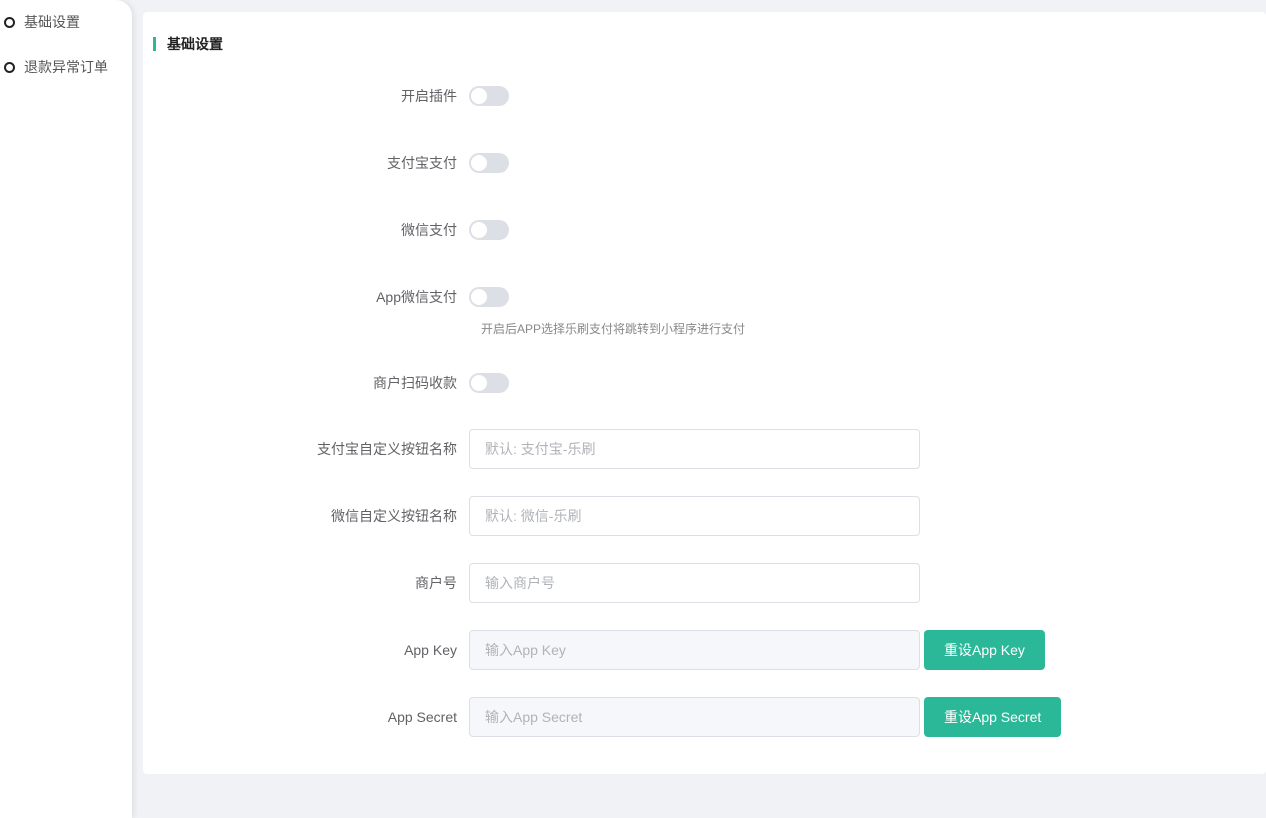 This screenshot has width=1266, height=818. What do you see at coordinates (422, 717) in the screenshot?
I see `field-label: App Secret` at bounding box center [422, 717].